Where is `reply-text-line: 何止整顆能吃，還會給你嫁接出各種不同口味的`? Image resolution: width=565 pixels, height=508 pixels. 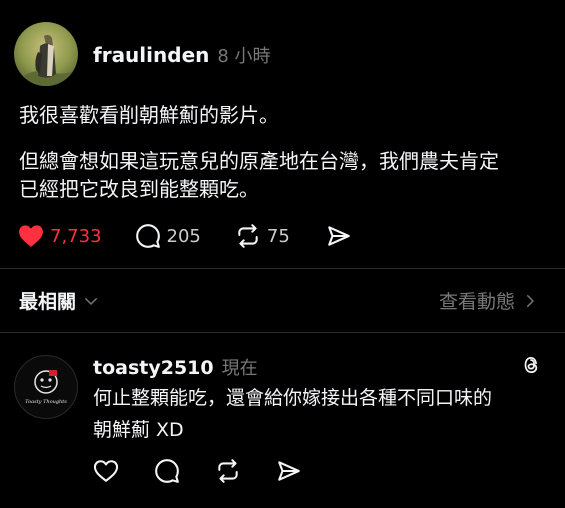 reply-text-line: 何止整顆能吃，還會給你嫁接出各種不同口味的 is located at coordinates (293, 398).